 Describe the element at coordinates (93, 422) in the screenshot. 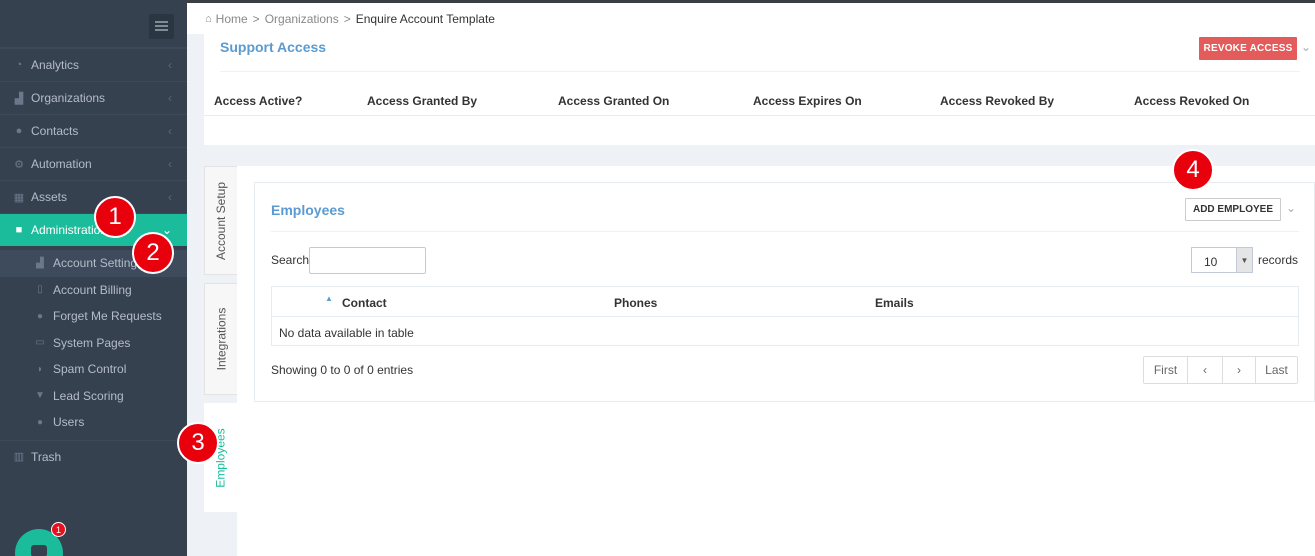

I see `sidebar-subitem-users: ● Users` at that location.